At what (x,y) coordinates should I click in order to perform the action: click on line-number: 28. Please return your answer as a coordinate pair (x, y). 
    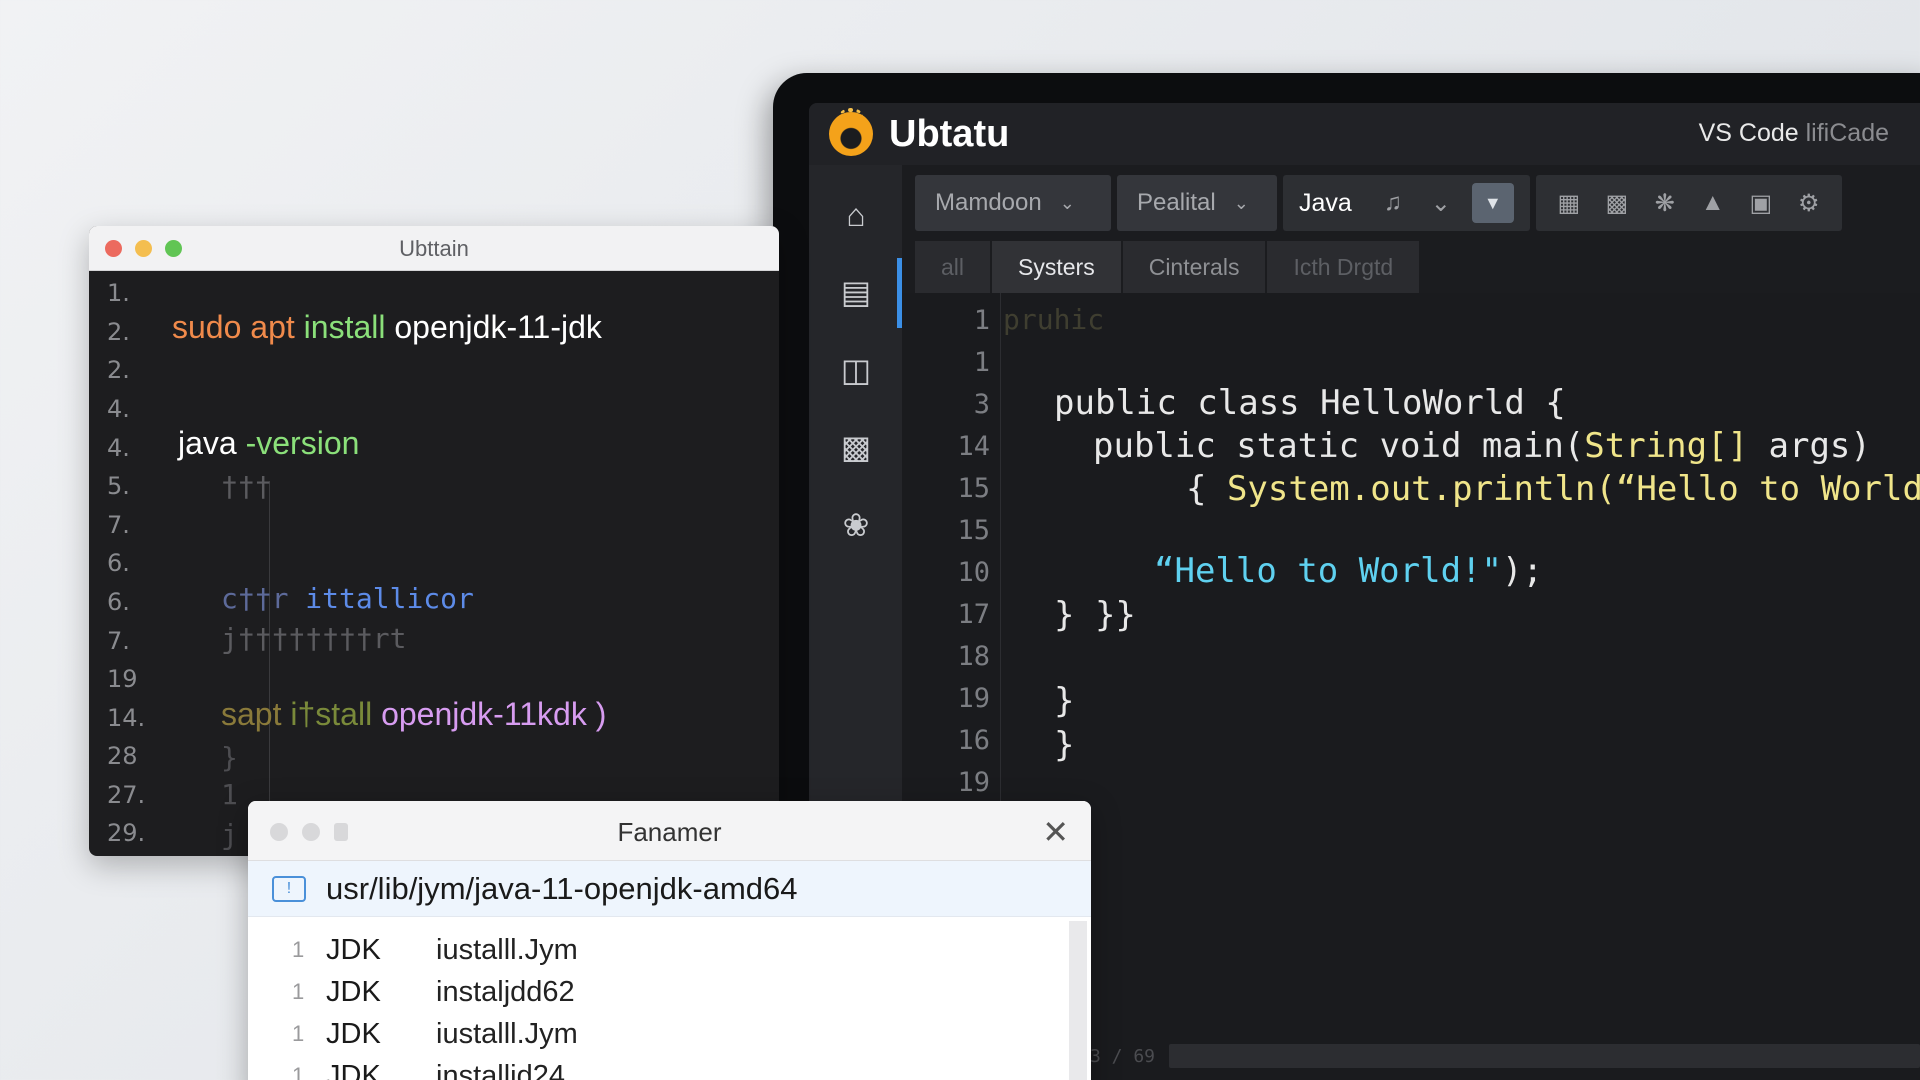
    Looking at the image, I should click on (122, 756).